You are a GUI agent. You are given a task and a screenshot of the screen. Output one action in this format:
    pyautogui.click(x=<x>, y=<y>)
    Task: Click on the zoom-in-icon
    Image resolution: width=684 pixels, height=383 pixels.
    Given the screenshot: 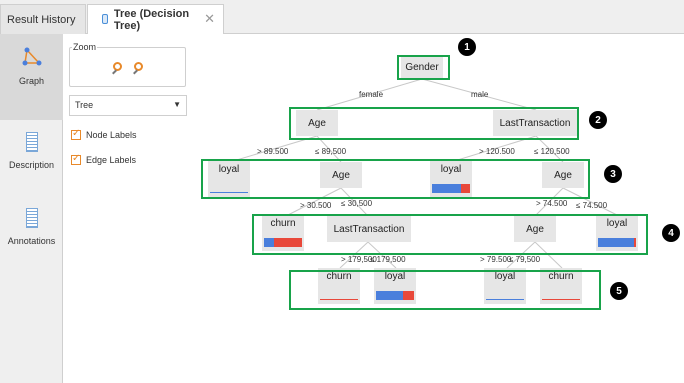 What is the action you would take?
    pyautogui.click(x=119, y=69)
    